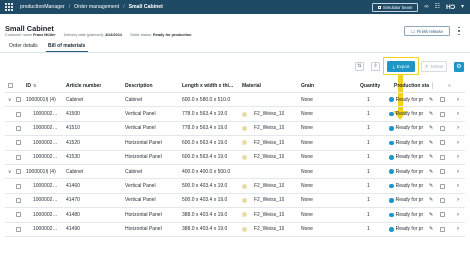  I want to click on column-header-description: Description, so click(139, 85).